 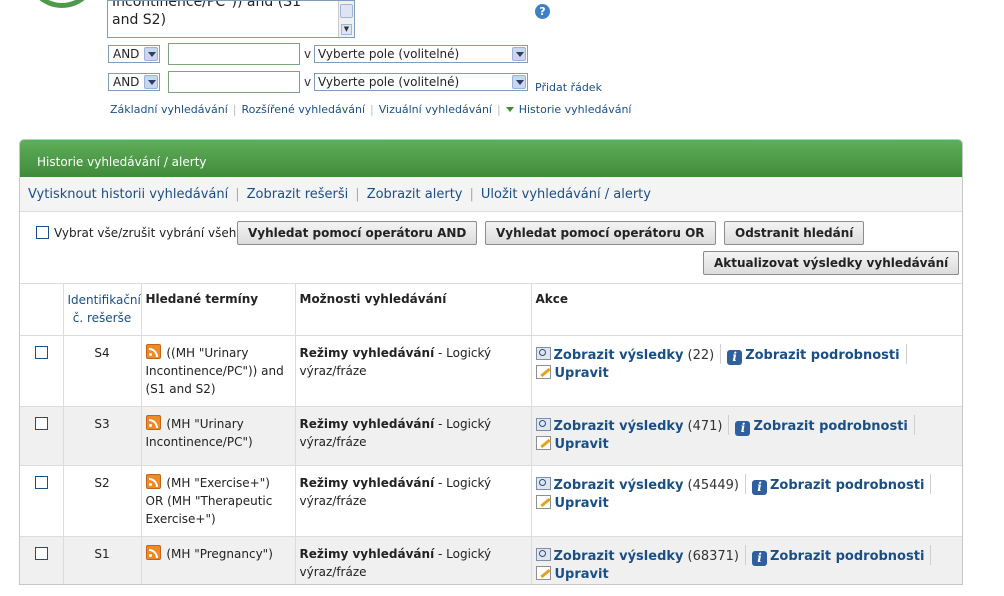 I want to click on result-count: (22), so click(x=701, y=355).